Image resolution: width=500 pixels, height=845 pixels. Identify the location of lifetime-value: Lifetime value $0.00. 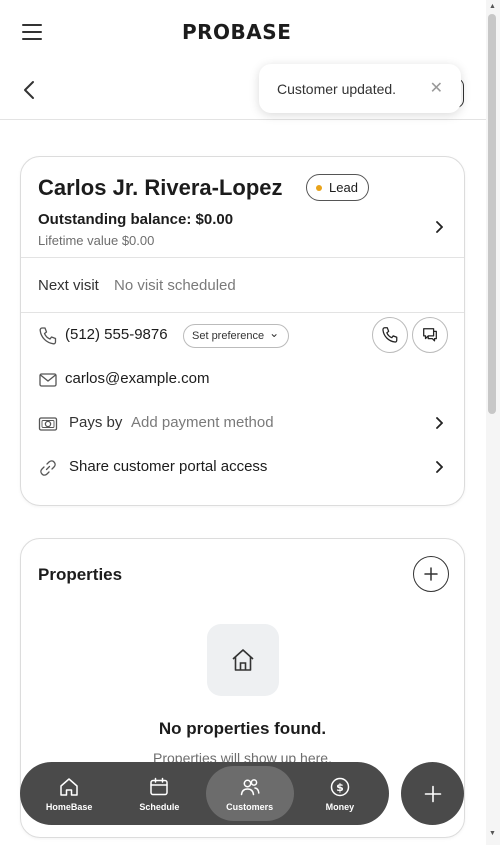
(96, 240).